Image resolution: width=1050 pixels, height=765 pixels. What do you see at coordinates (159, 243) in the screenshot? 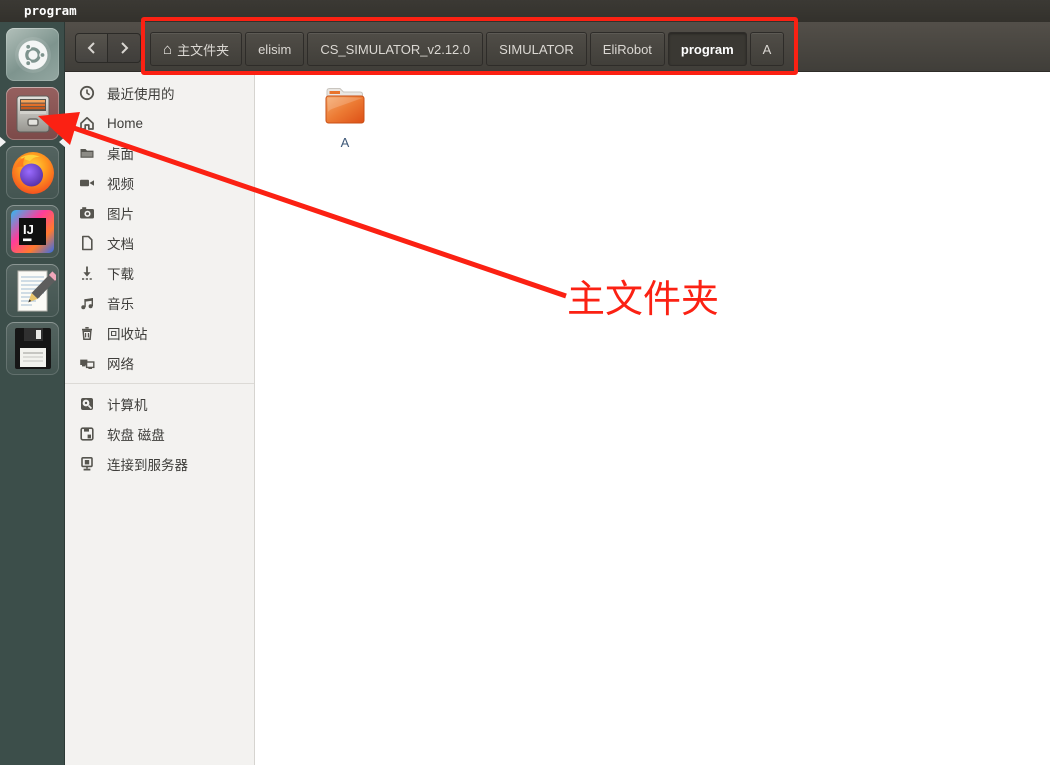
I see `sidebar-item-documents: 文档` at bounding box center [159, 243].